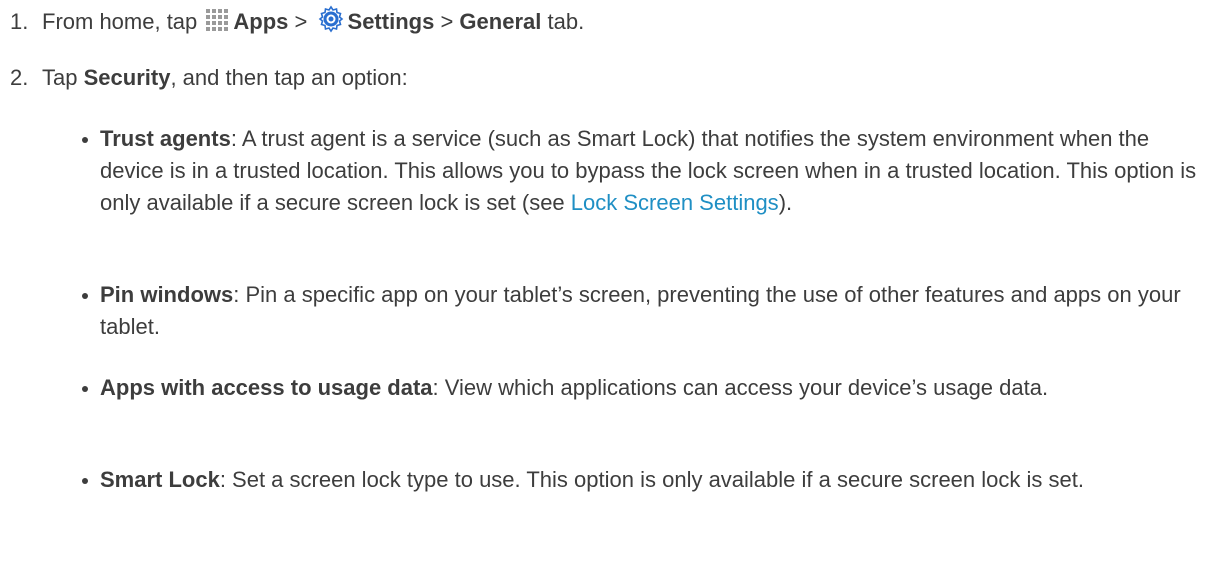  What do you see at coordinates (500, 21) in the screenshot?
I see `general-label: General` at bounding box center [500, 21].